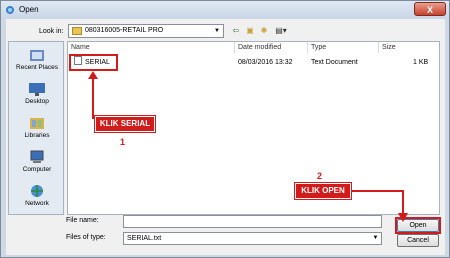  Describe the element at coordinates (265, 62) in the screenshot. I see `file-date: 08/03/2016 13:32` at that location.